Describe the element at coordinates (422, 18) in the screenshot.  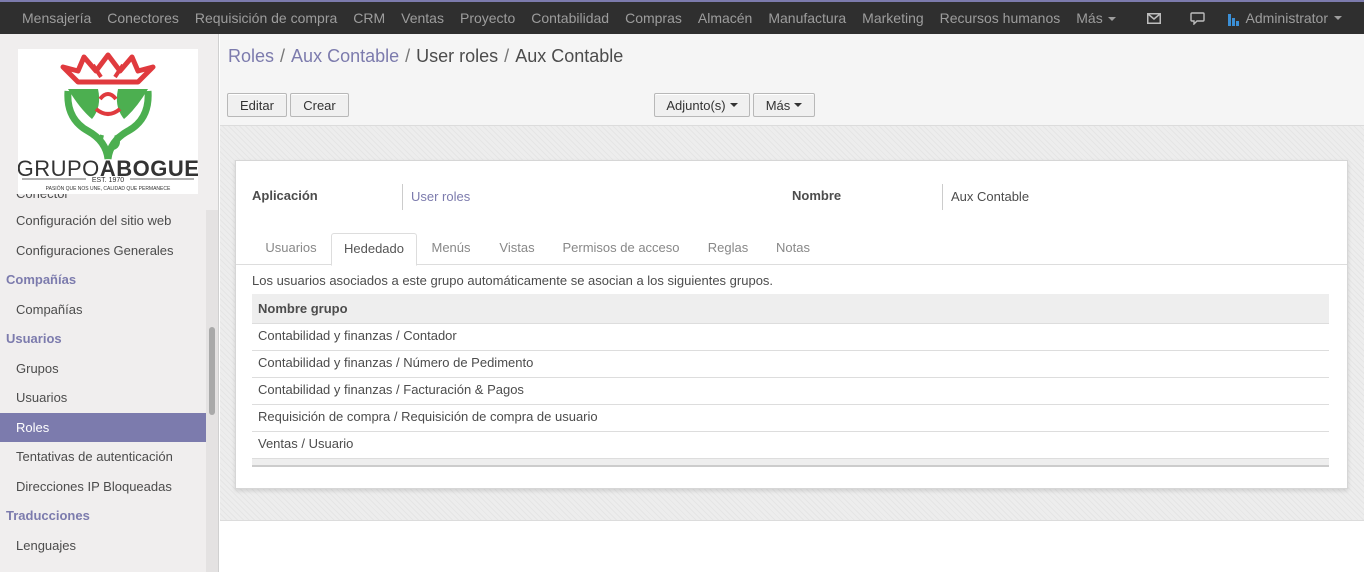
I see `app-menu-ventas: Ventas` at that location.